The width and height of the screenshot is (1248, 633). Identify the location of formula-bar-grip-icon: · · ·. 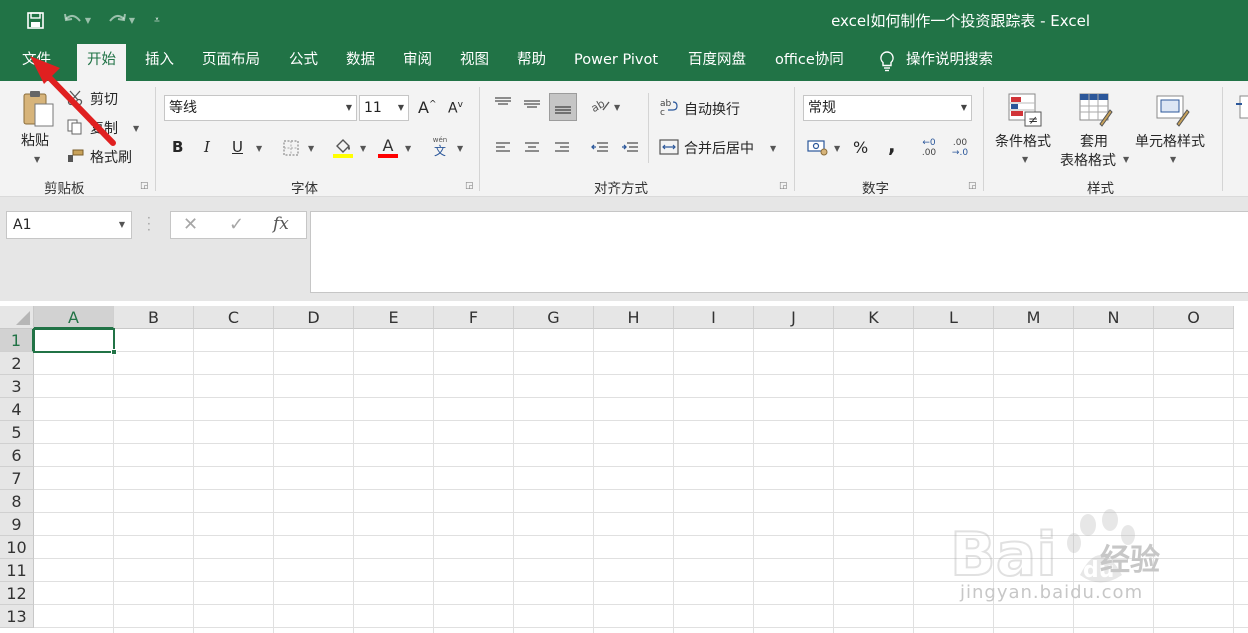
(149, 224).